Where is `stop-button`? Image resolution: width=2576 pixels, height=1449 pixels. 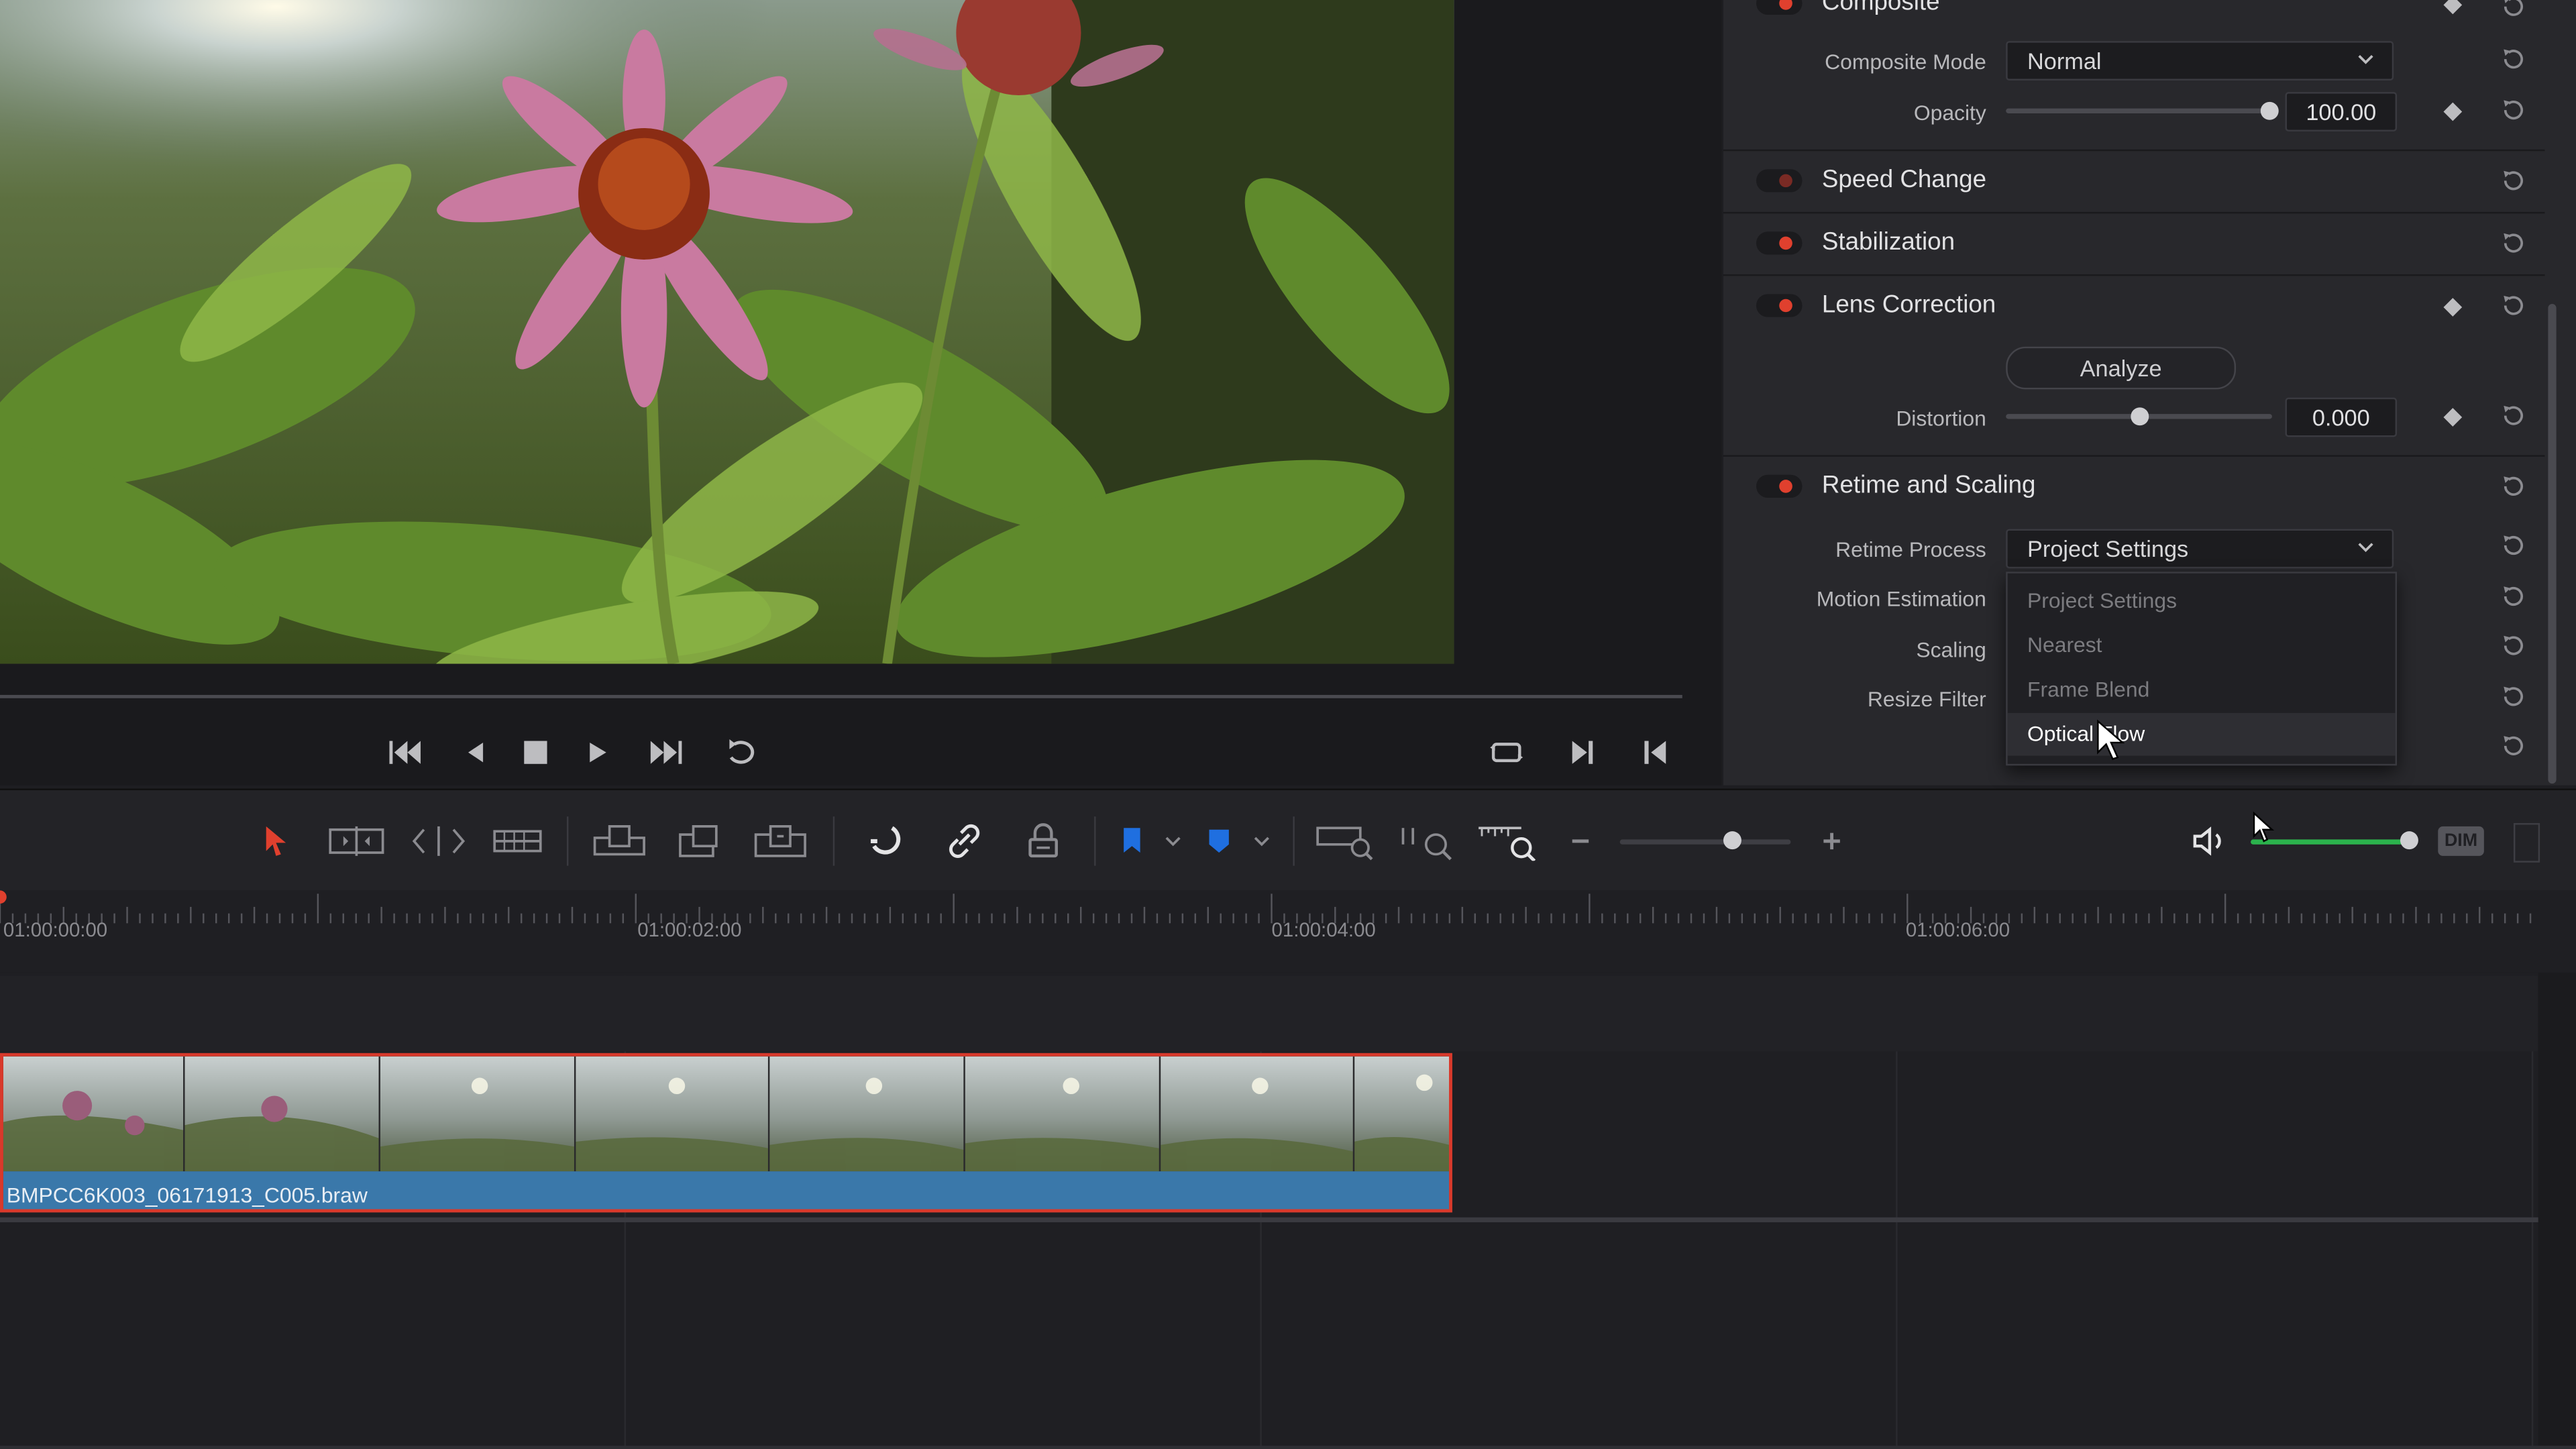 stop-button is located at coordinates (536, 752).